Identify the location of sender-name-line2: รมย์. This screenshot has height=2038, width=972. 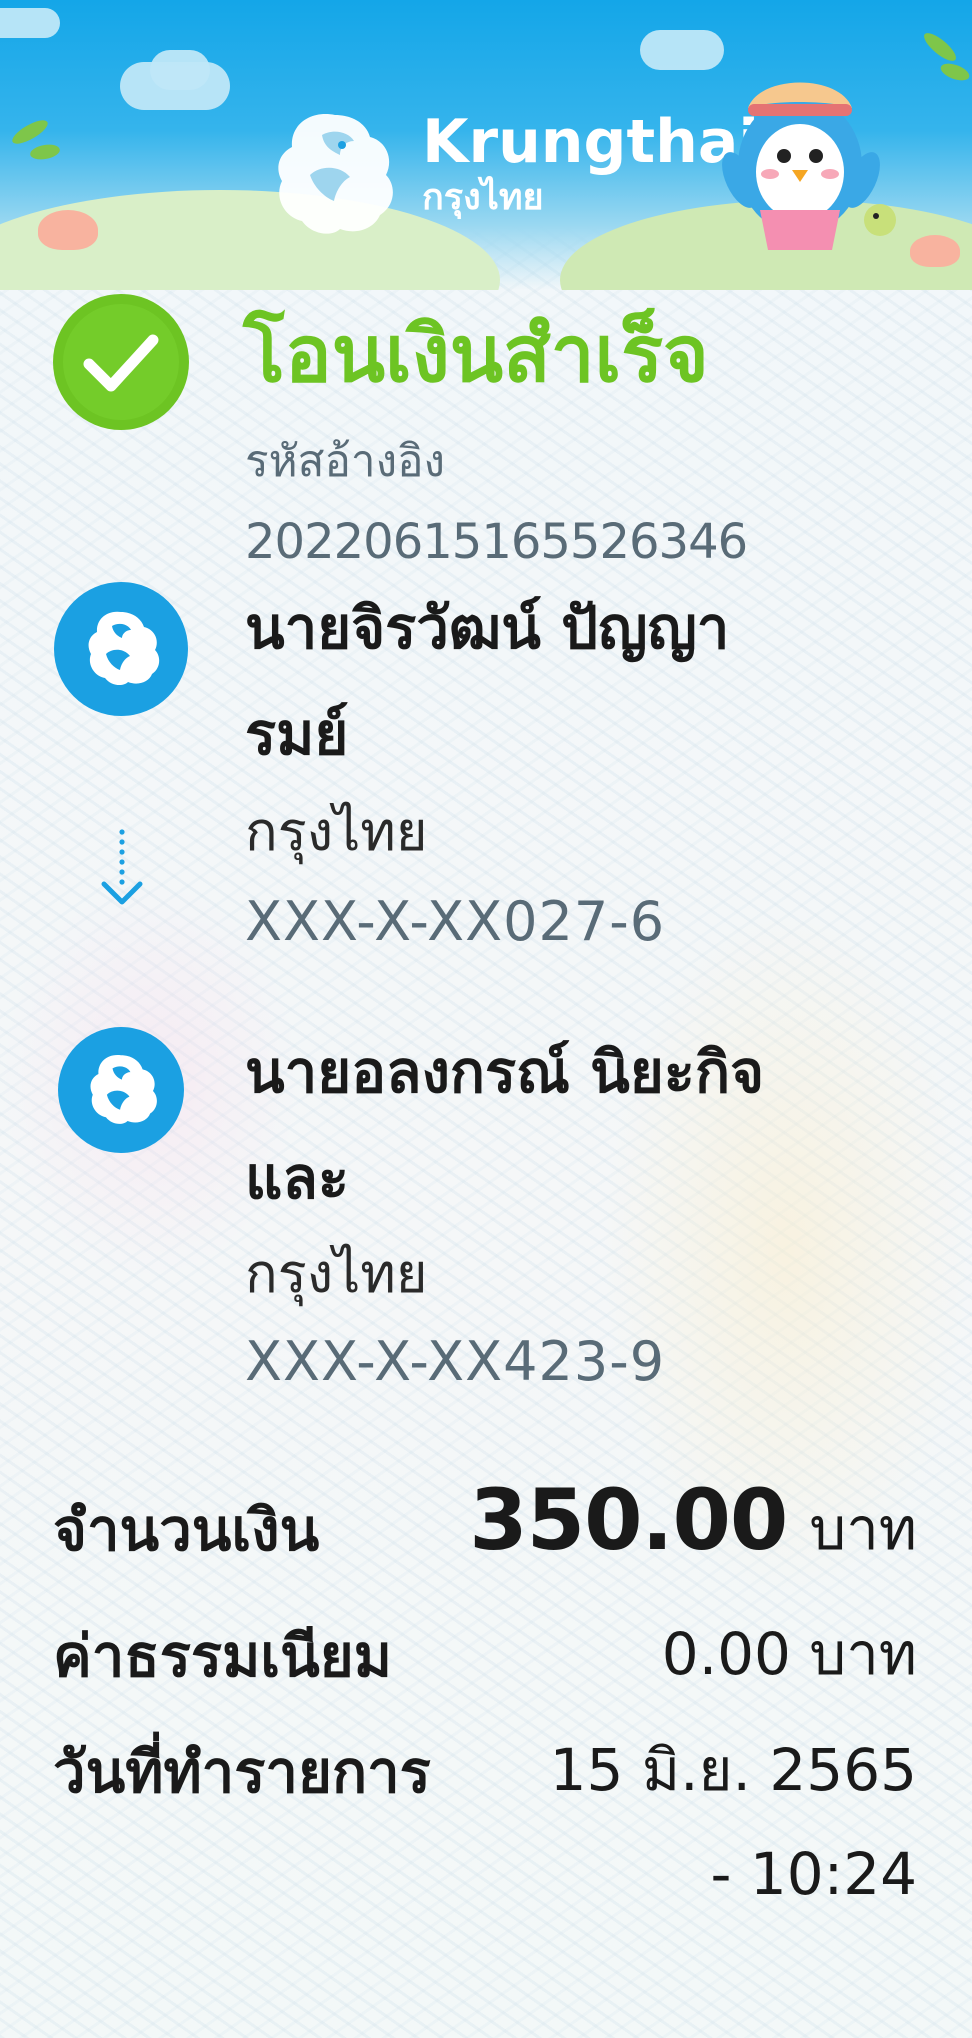
(297, 734).